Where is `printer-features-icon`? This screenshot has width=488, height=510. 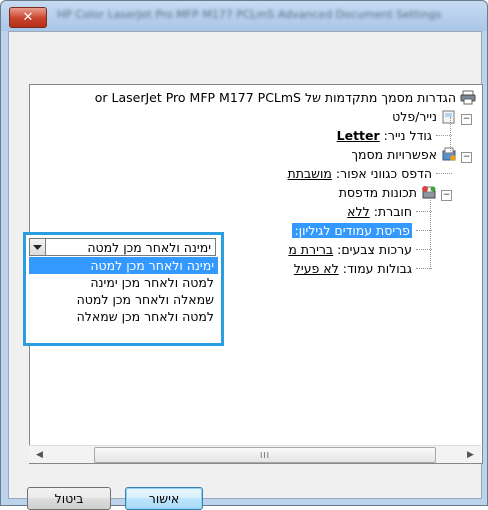
printer-features-icon is located at coordinates (429, 192).